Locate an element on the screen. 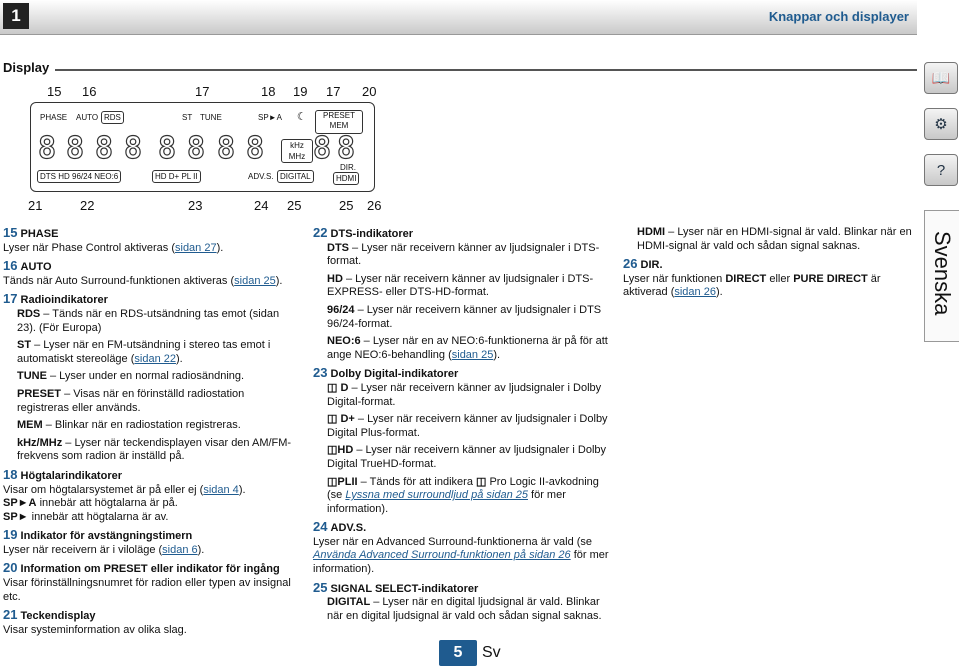  term: MEM is located at coordinates (30, 425).